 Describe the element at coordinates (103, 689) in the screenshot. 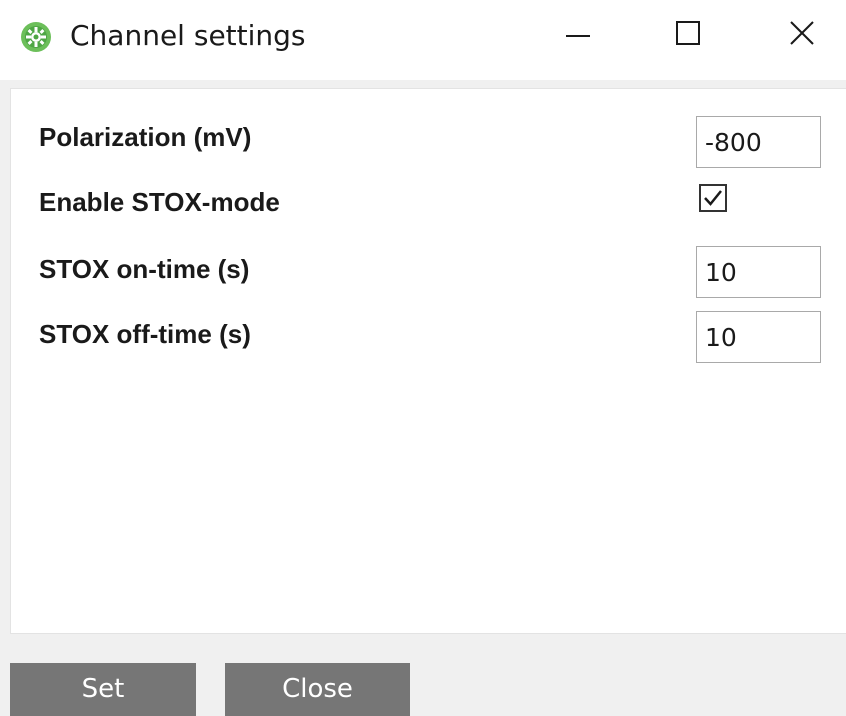

I see `set-button: Set` at that location.